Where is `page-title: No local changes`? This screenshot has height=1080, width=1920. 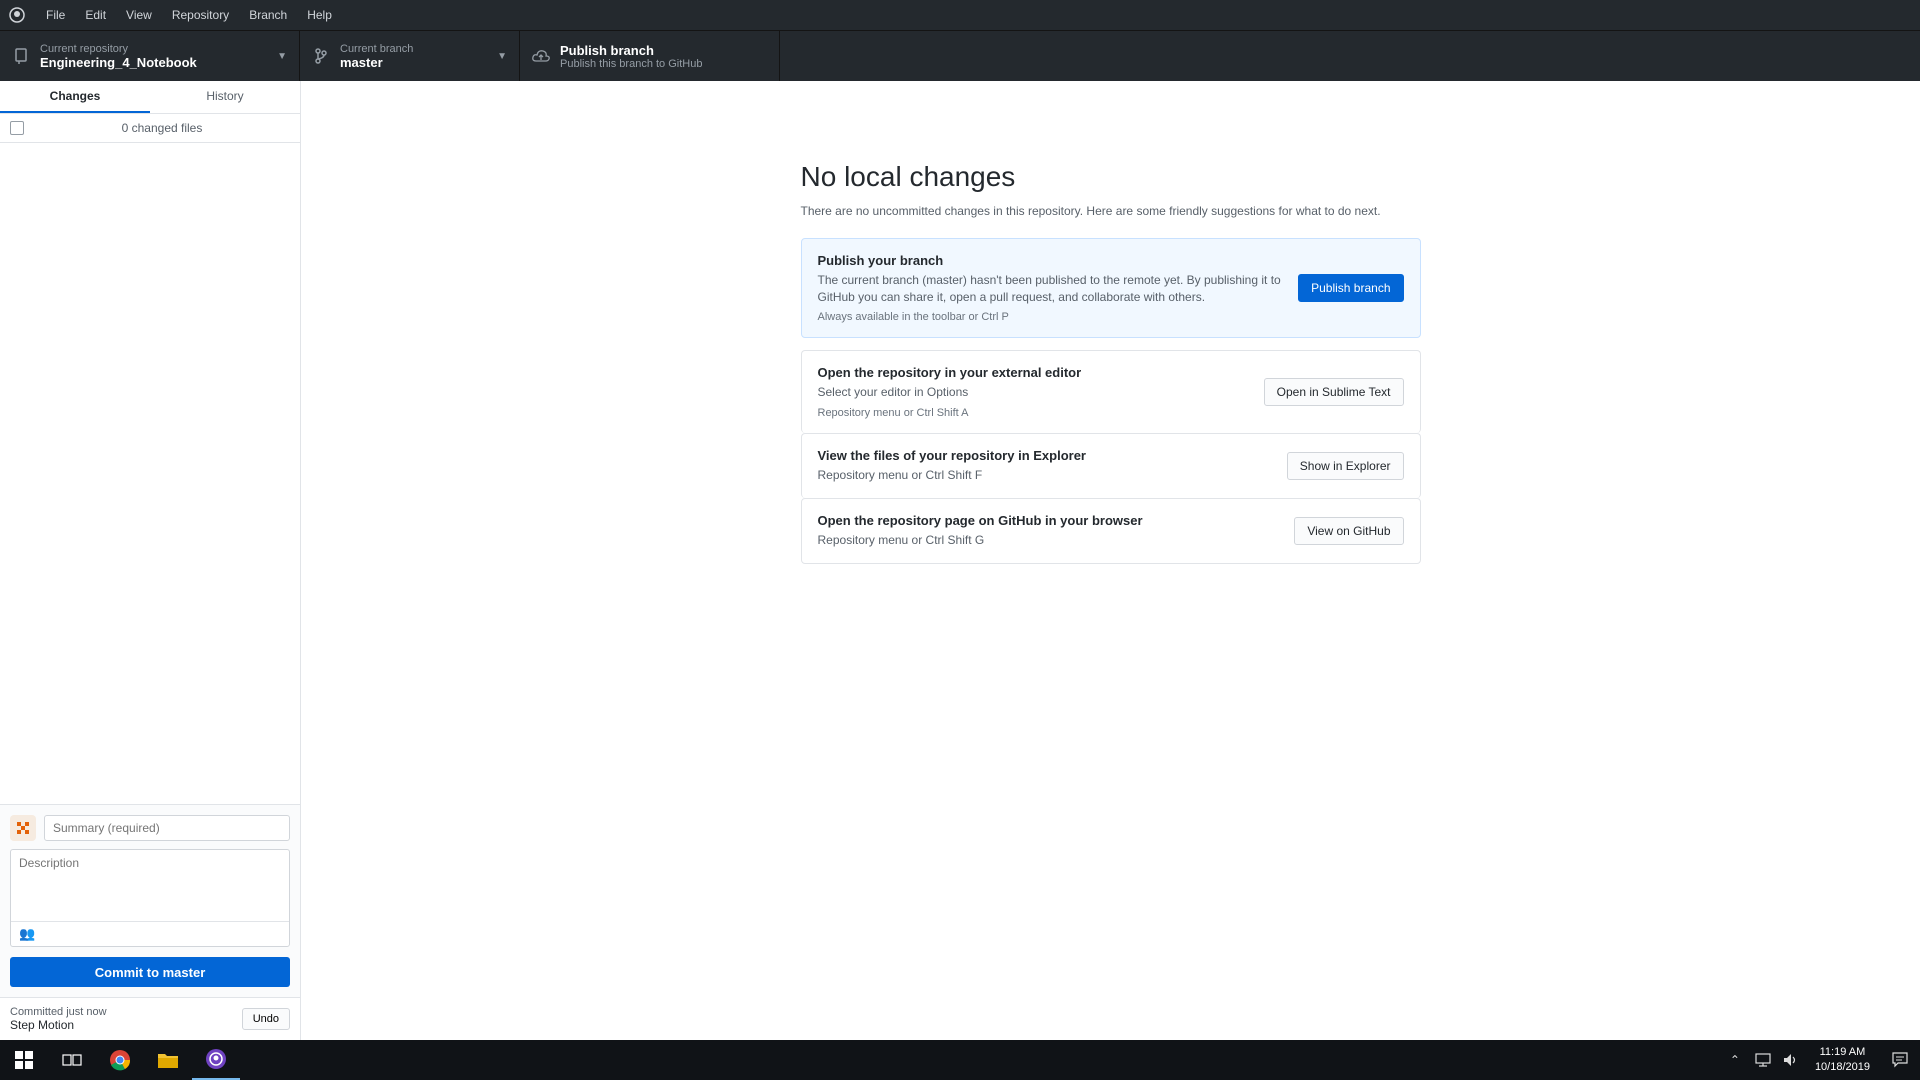 page-title: No local changes is located at coordinates (908, 176).